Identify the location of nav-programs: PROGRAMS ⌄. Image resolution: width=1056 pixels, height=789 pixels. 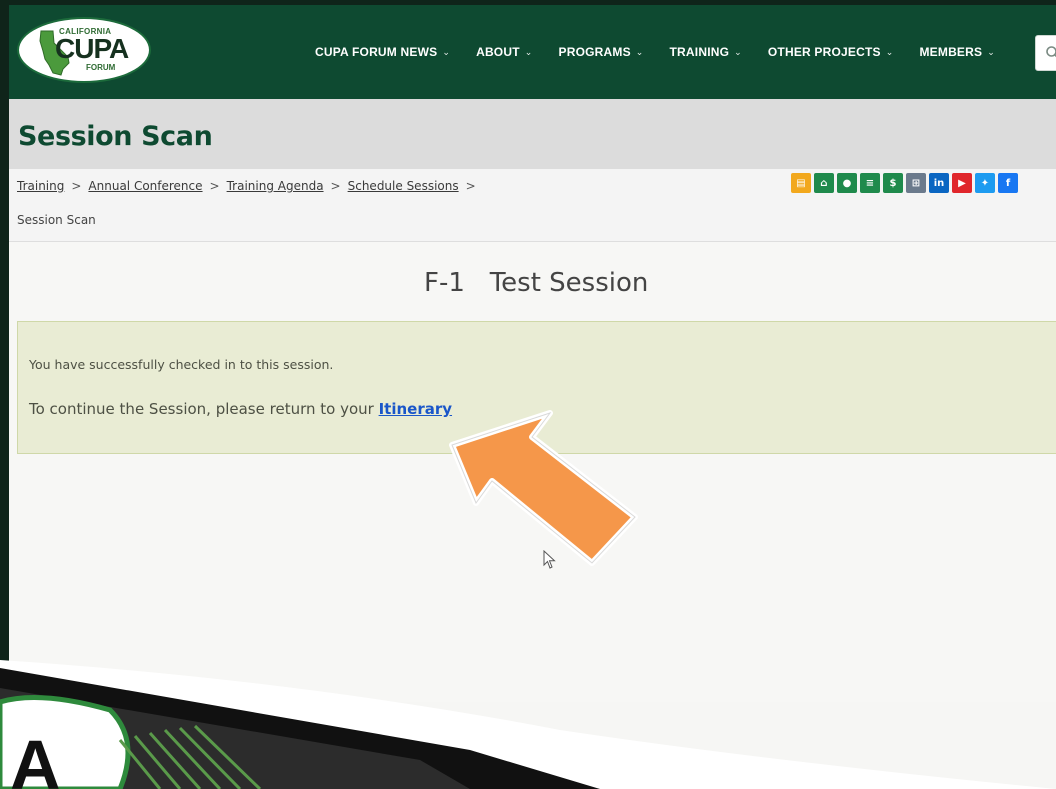
(601, 52).